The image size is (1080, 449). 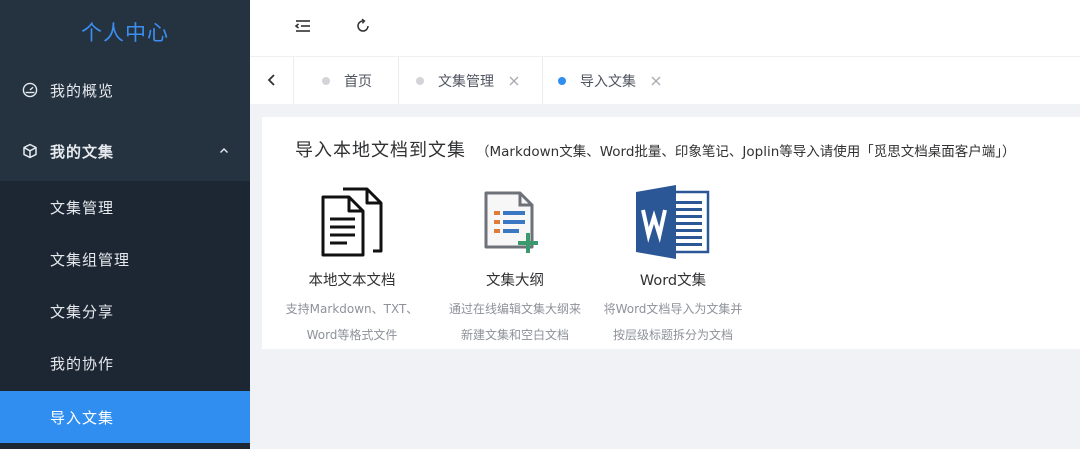 I want to click on collapse-menu-button, so click(x=303, y=28).